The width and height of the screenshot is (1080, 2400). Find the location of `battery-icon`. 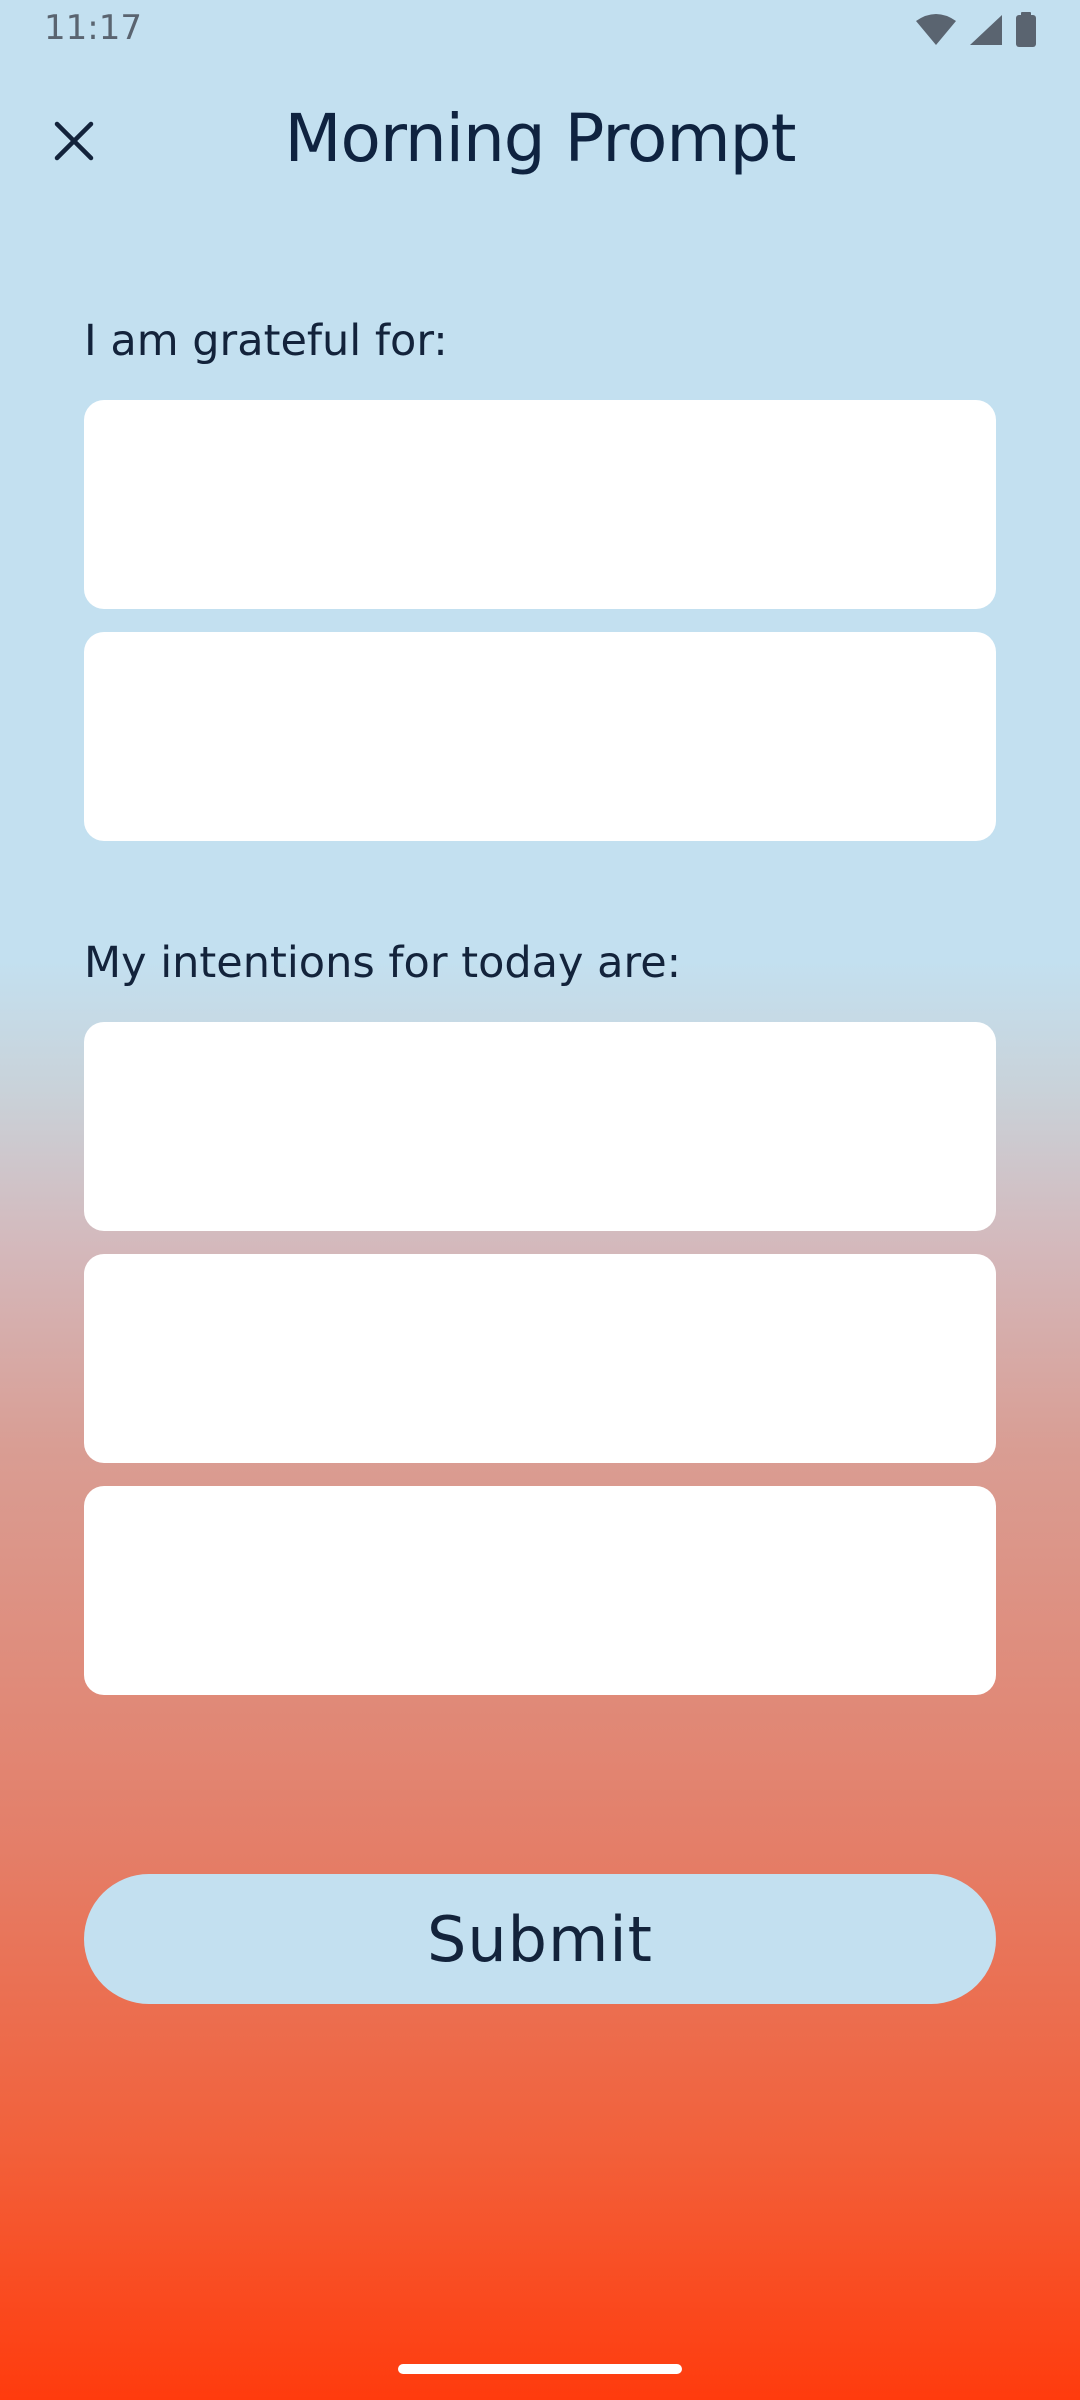

battery-icon is located at coordinates (1026, 32).